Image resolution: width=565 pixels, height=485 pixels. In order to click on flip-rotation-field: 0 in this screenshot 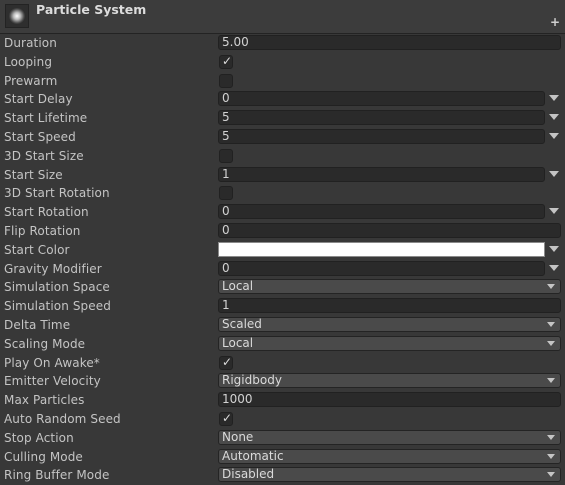, I will do `click(389, 230)`.